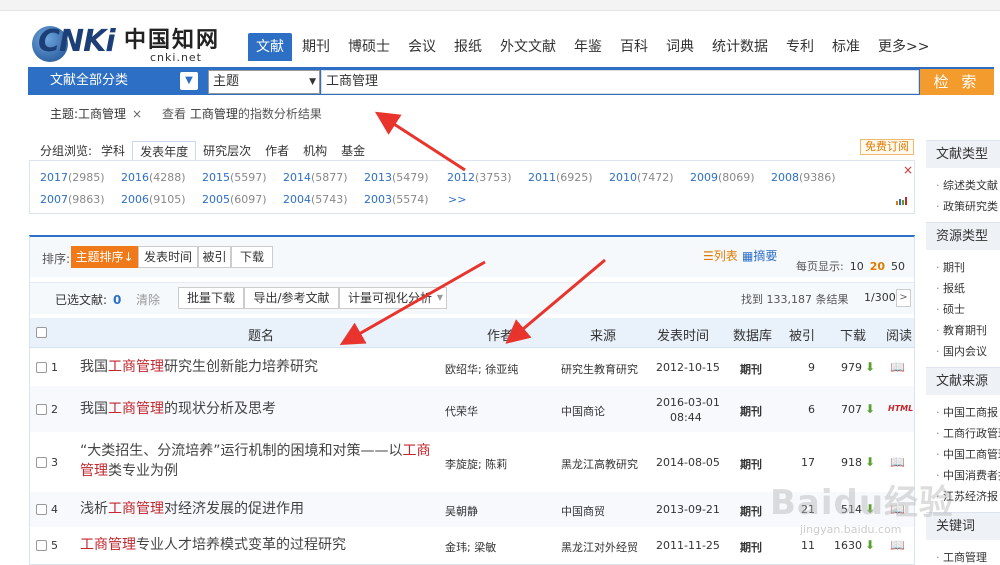 The height and width of the screenshot is (565, 1000). Describe the element at coordinates (803, 177) in the screenshot. I see `year-filter-item: 2008(9386)` at that location.